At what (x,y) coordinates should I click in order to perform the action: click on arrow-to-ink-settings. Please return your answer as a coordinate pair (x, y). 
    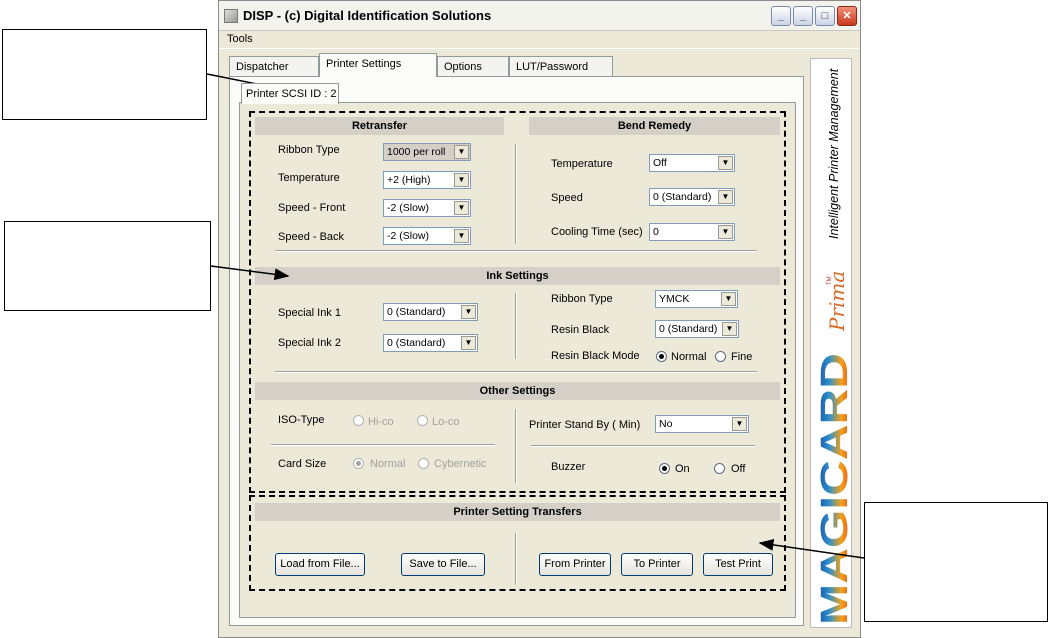
    Looking at the image, I should click on (250, 273).